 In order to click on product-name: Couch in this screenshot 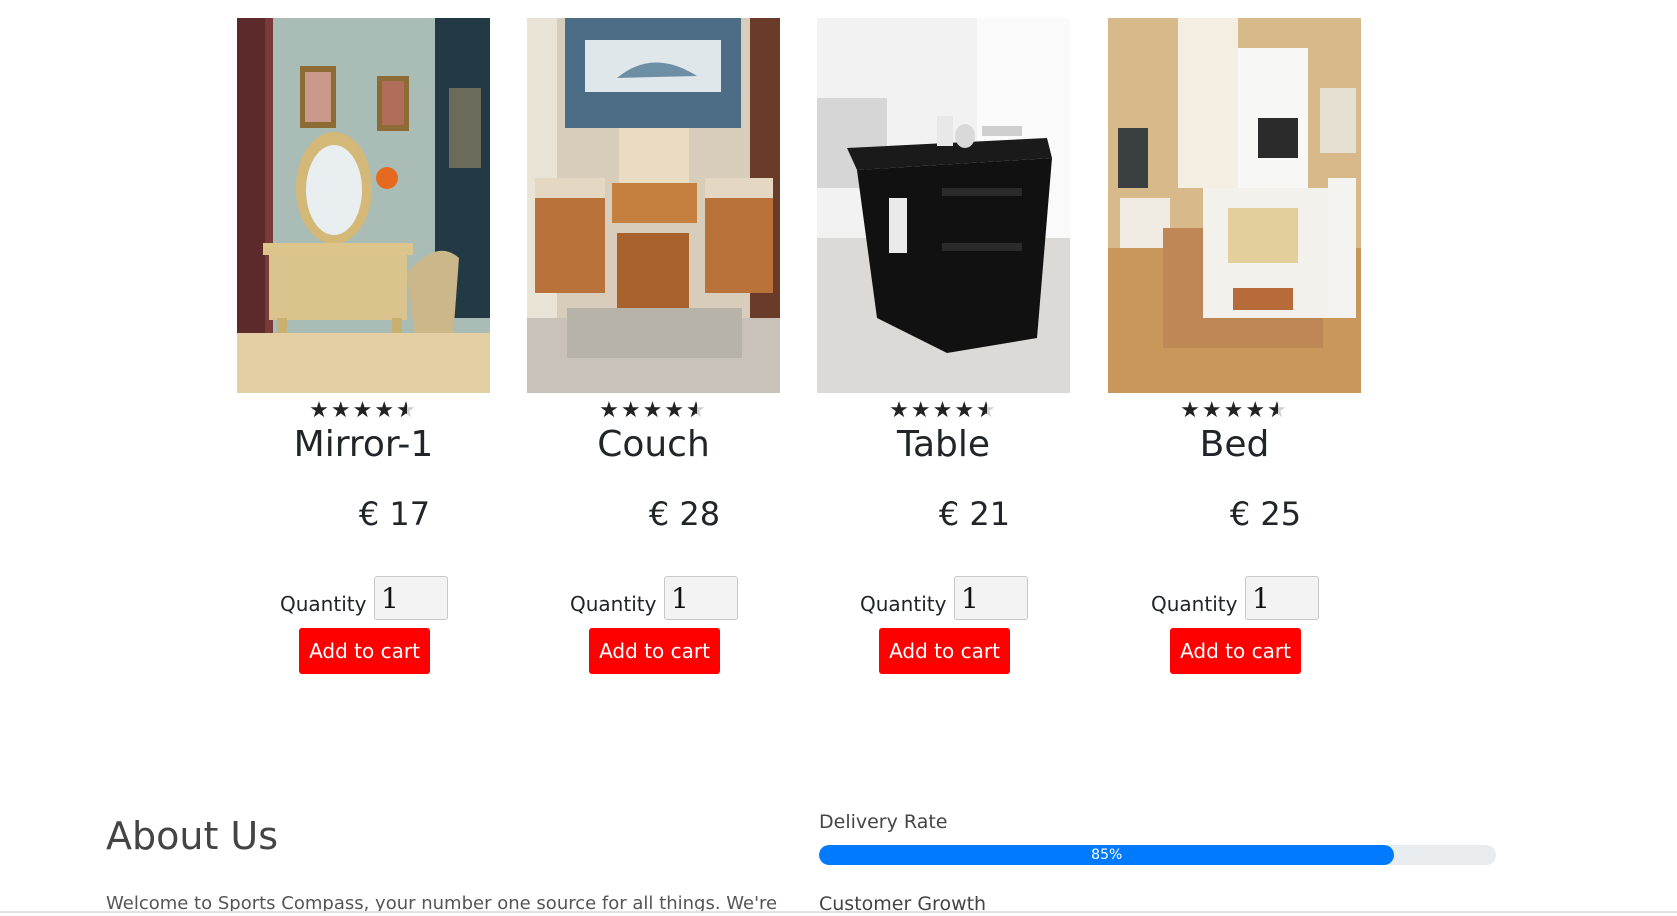, I will do `click(653, 444)`.